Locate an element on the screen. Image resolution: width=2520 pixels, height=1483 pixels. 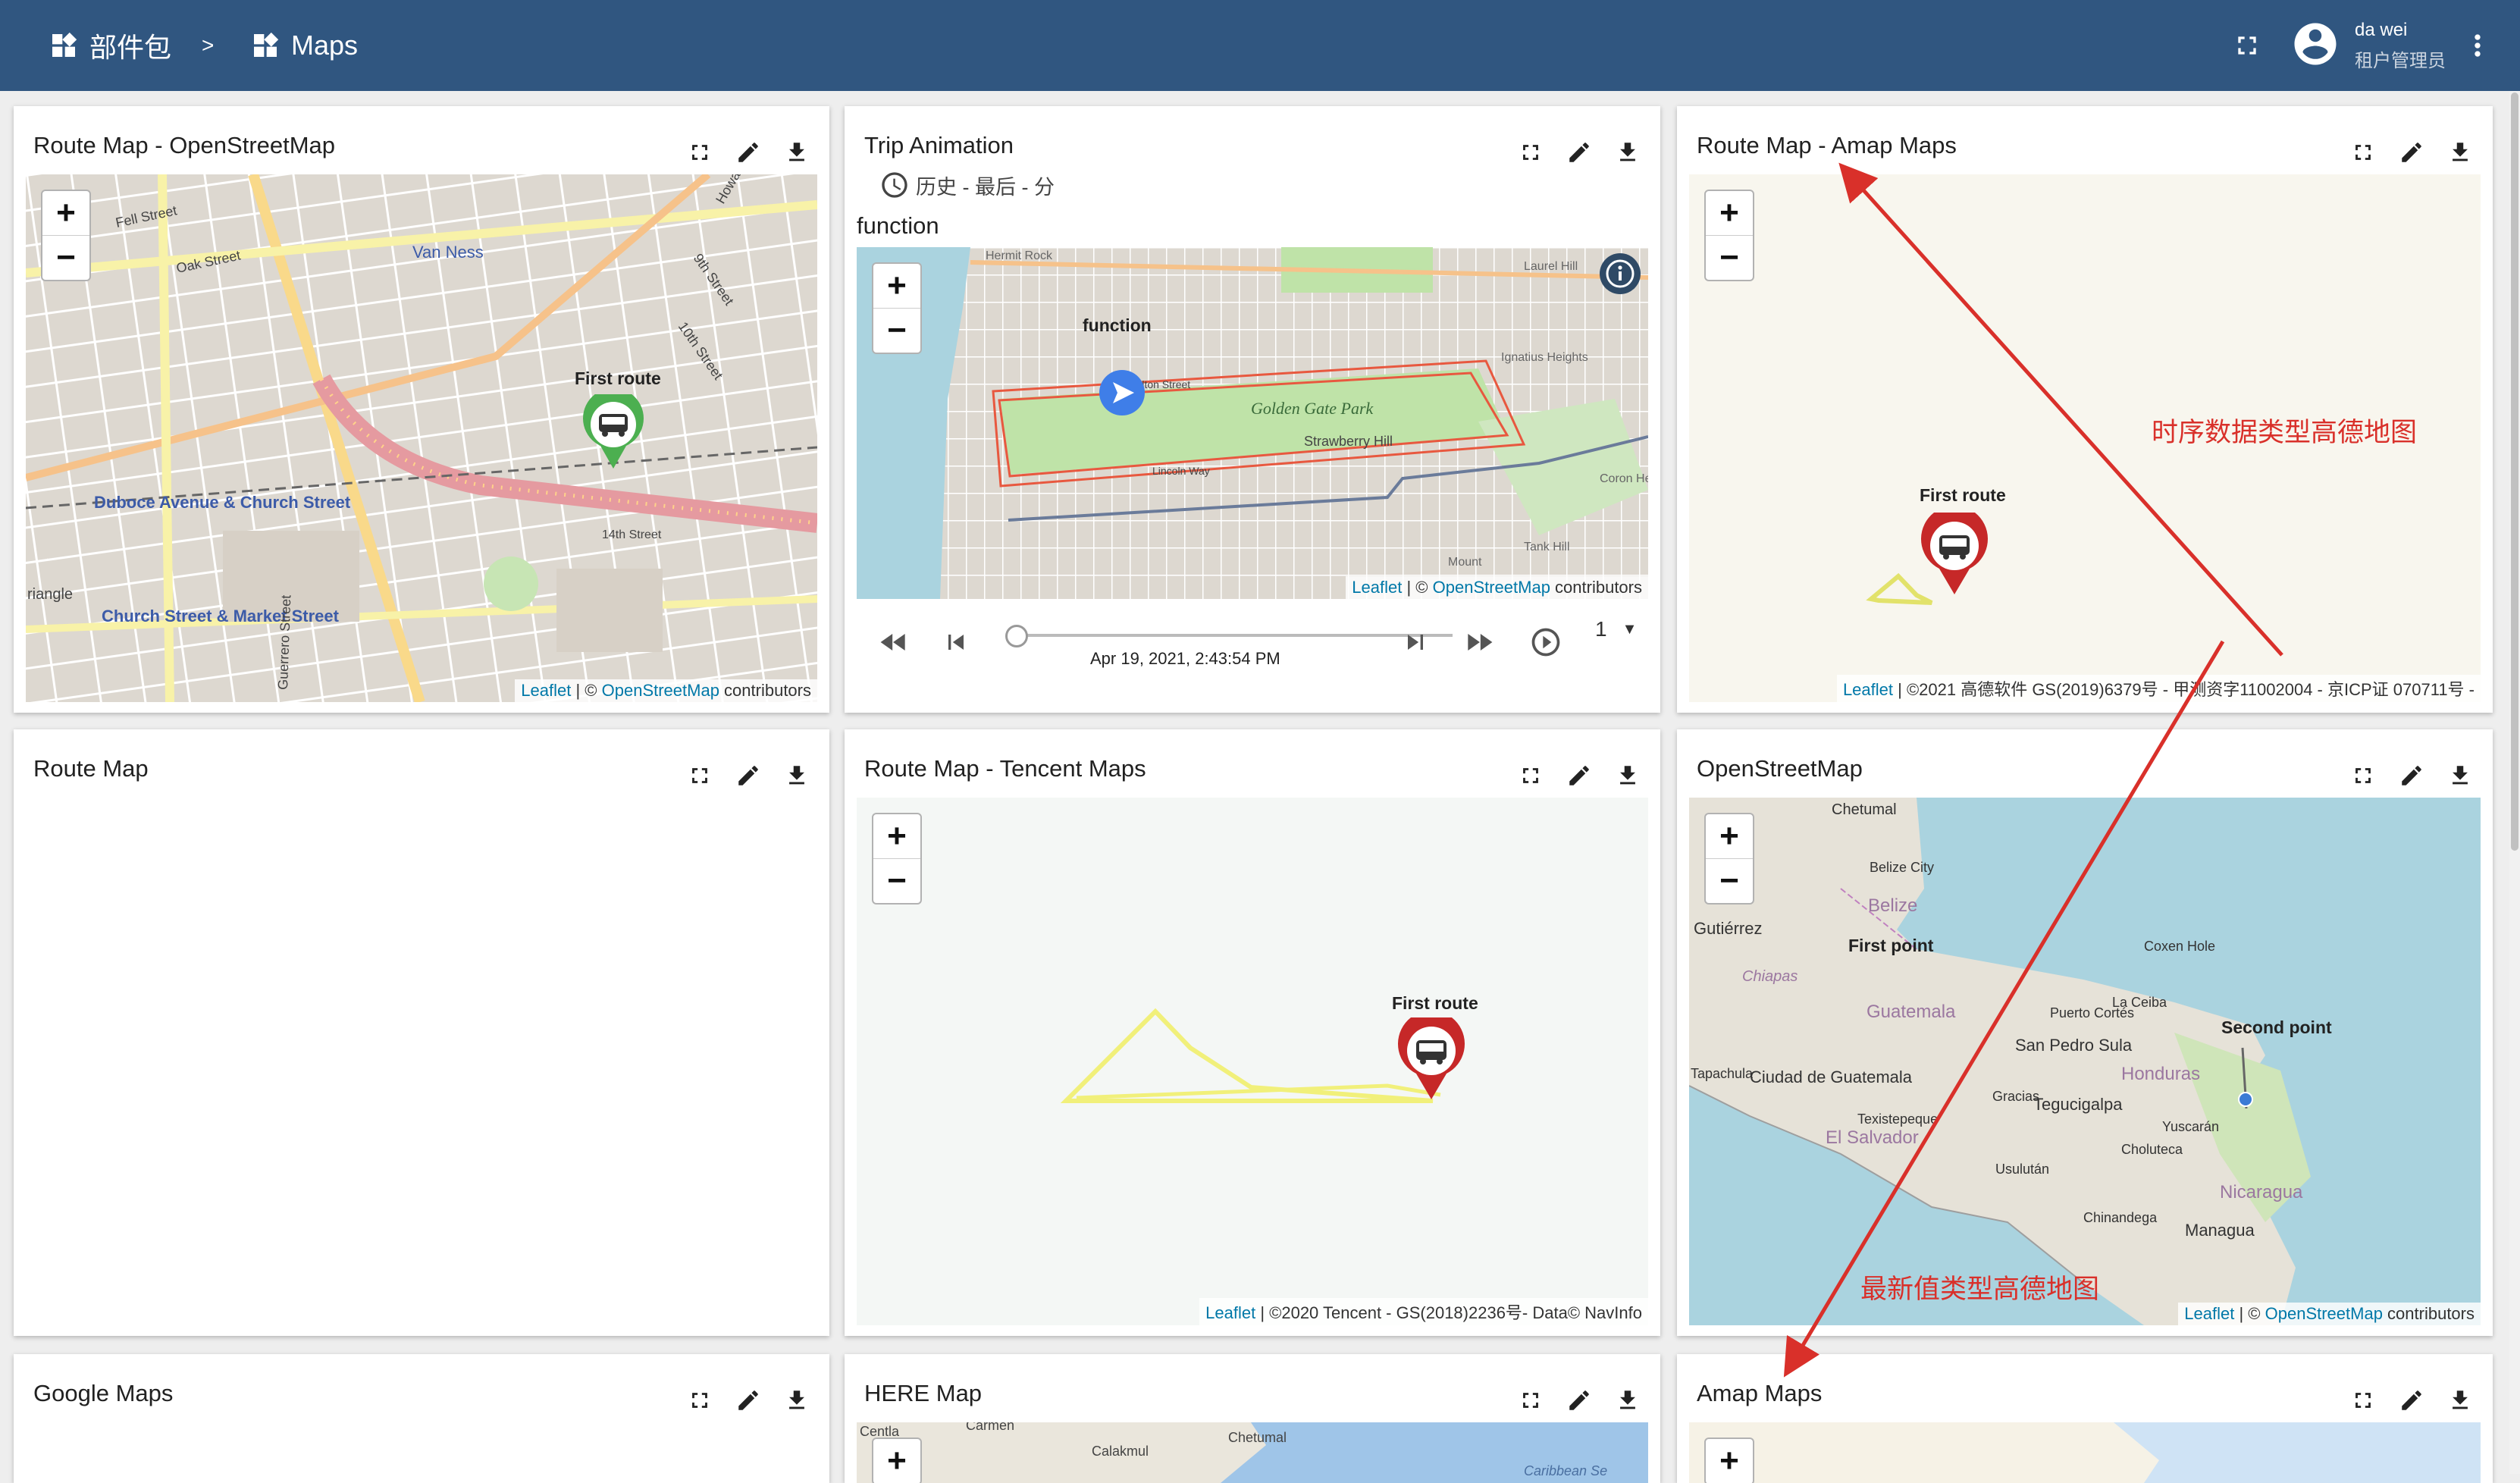
scrollbar-thumb is located at coordinates (2514, 471).